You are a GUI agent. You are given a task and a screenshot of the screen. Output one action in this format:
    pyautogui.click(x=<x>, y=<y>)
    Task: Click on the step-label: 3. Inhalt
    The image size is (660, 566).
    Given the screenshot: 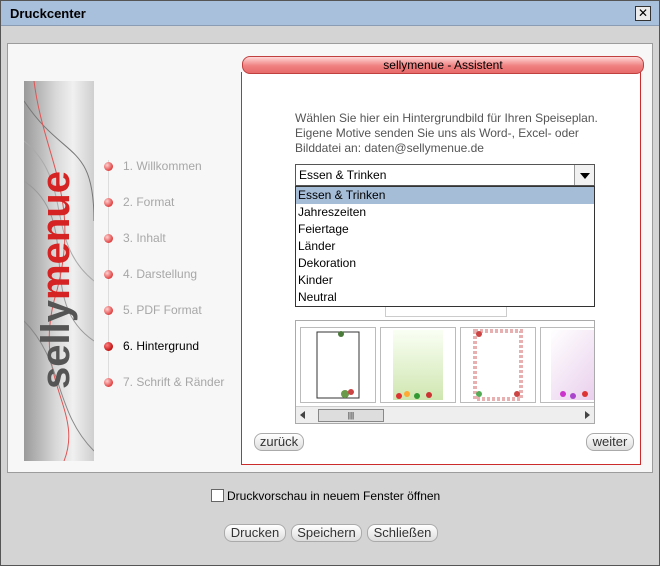 What is the action you would take?
    pyautogui.click(x=144, y=238)
    